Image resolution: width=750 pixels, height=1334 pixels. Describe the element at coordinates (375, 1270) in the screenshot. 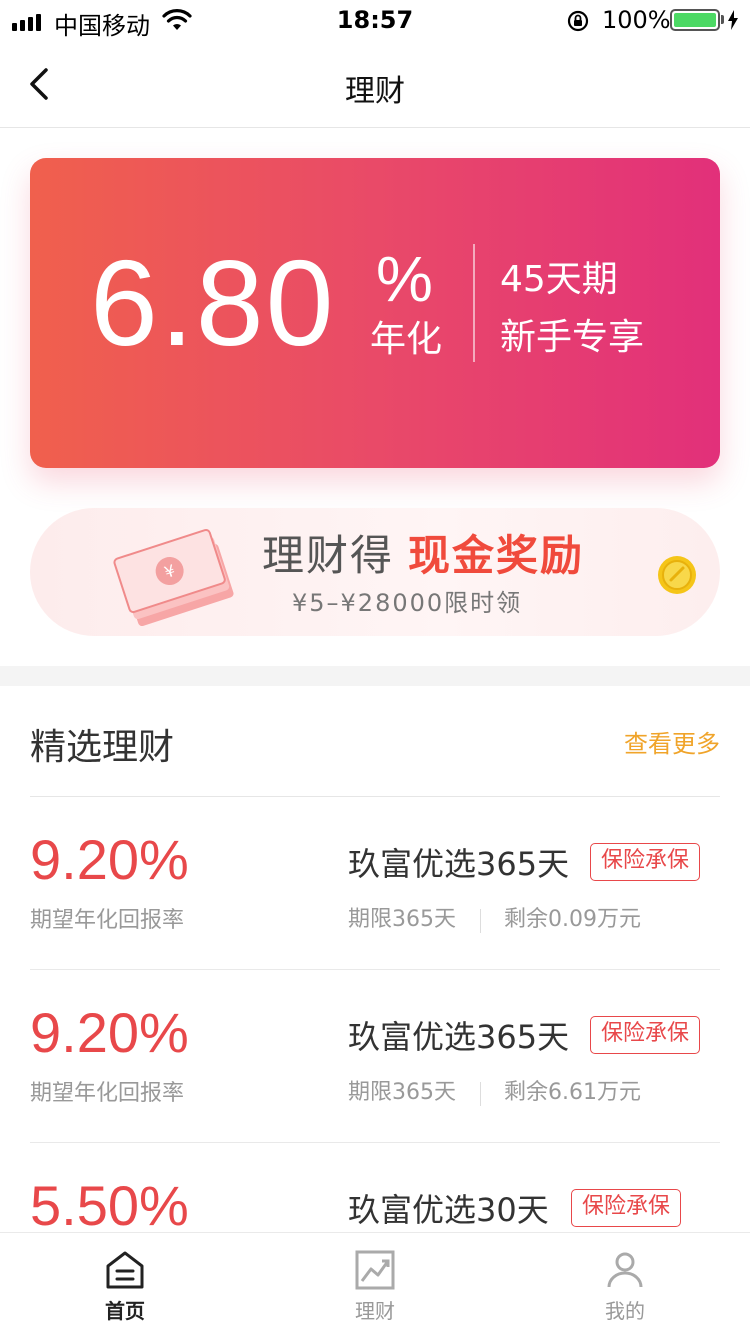

I see `chart-icon` at that location.